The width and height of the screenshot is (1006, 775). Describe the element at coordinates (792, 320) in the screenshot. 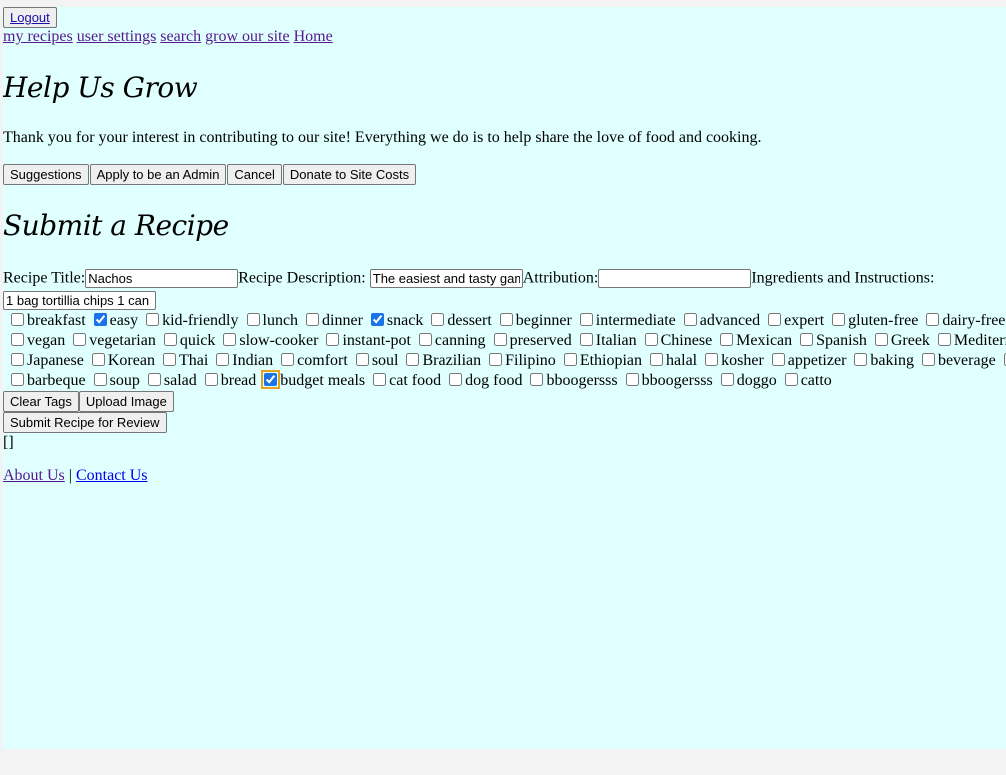

I see `tag-item: expert` at that location.